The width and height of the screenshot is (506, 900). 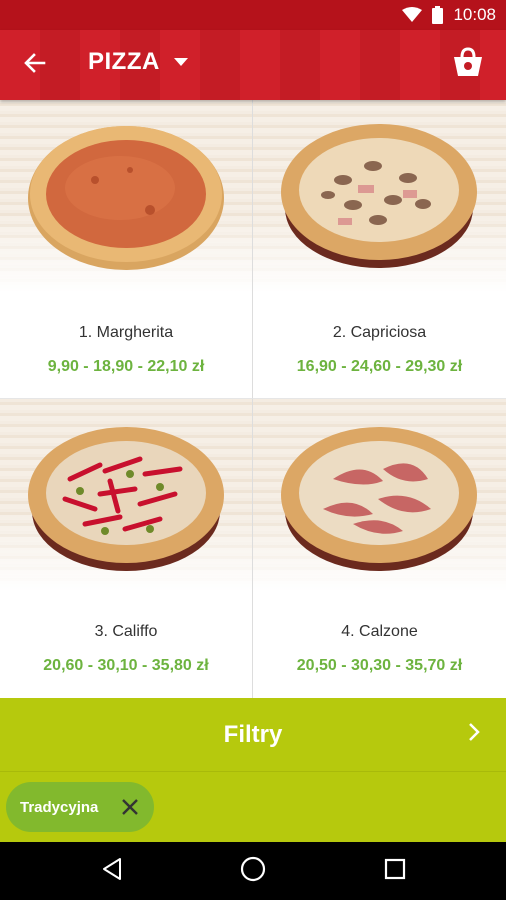 What do you see at coordinates (130, 807) in the screenshot?
I see `close-icon` at bounding box center [130, 807].